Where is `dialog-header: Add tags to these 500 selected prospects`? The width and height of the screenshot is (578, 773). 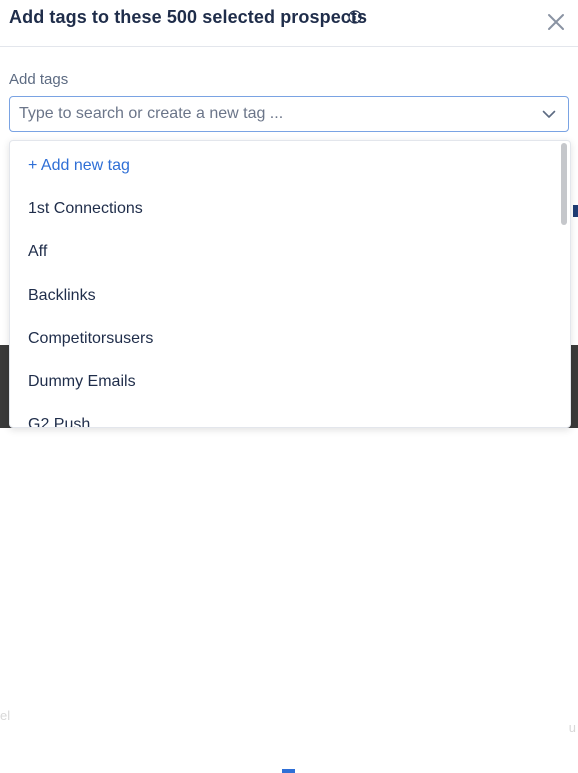
dialog-header: Add tags to these 500 selected prospects is located at coordinates (289, 23).